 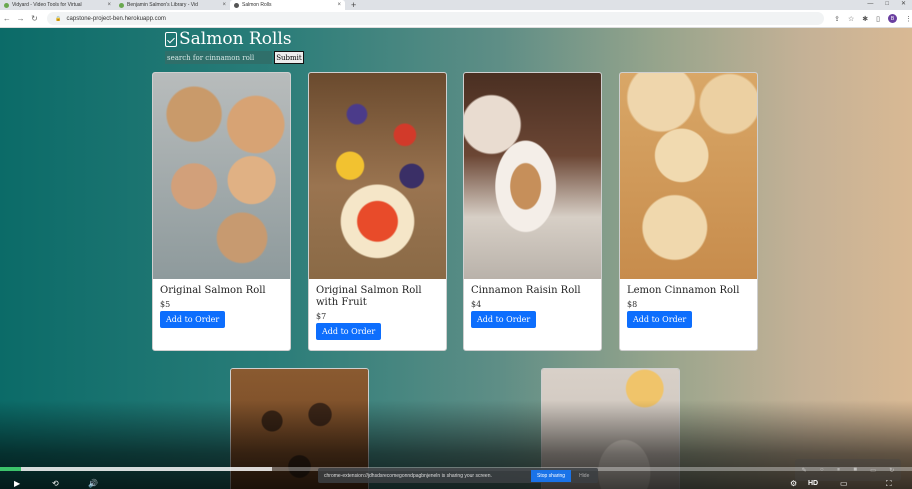 What do you see at coordinates (476, 304) in the screenshot?
I see `product-price: $4` at bounding box center [476, 304].